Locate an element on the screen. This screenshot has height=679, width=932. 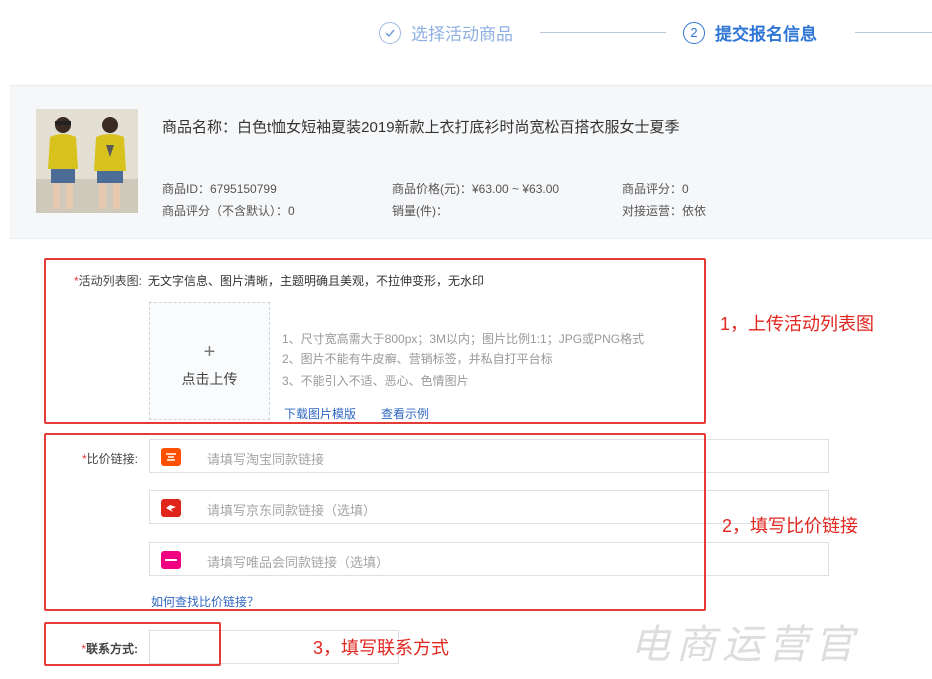
product-rating-default: 商品评分（不含默认）：0 is located at coordinates (228, 211).